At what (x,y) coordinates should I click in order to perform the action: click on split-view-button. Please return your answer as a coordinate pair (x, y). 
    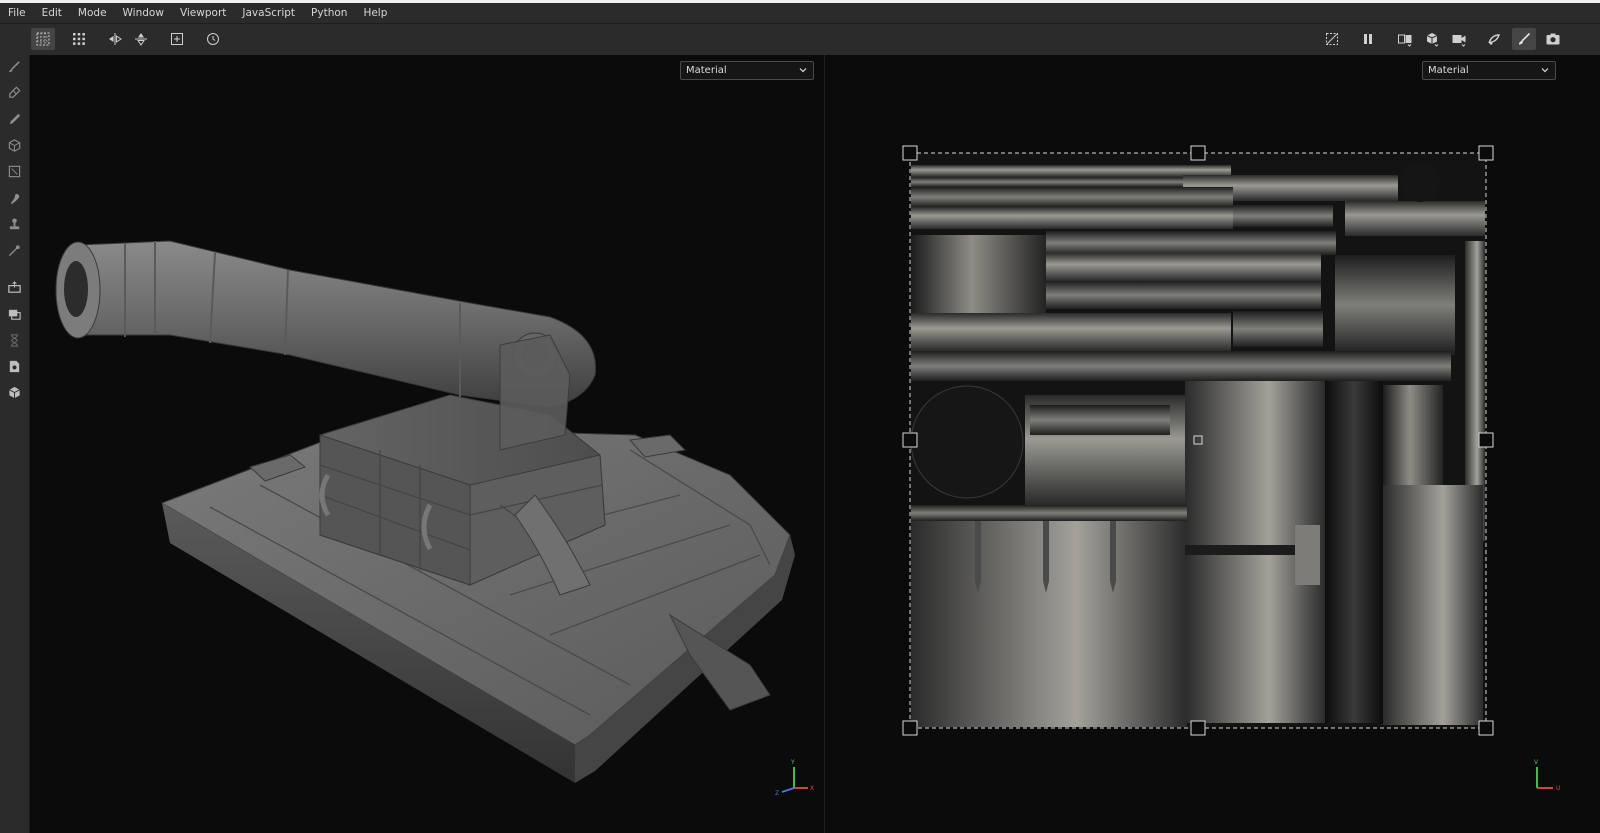
    Looking at the image, I should click on (1405, 39).